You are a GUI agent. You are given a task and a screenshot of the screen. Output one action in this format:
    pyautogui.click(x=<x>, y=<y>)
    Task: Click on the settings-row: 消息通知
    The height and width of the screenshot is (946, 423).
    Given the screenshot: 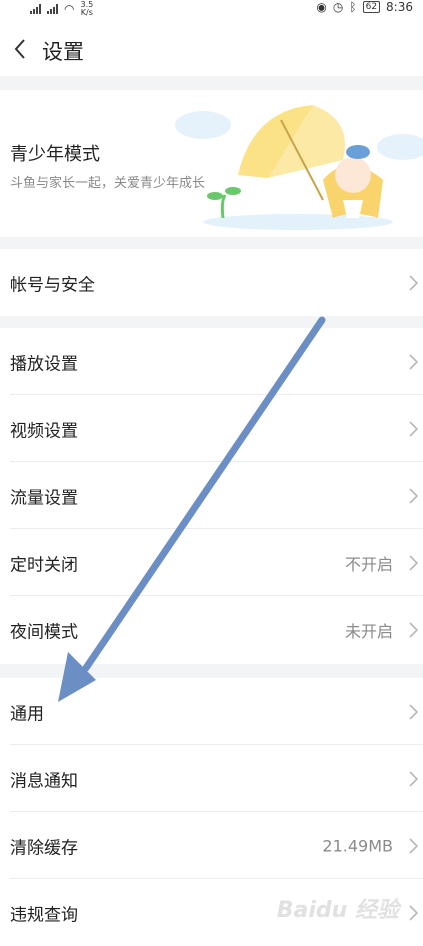 What is the action you would take?
    pyautogui.click(x=211, y=778)
    